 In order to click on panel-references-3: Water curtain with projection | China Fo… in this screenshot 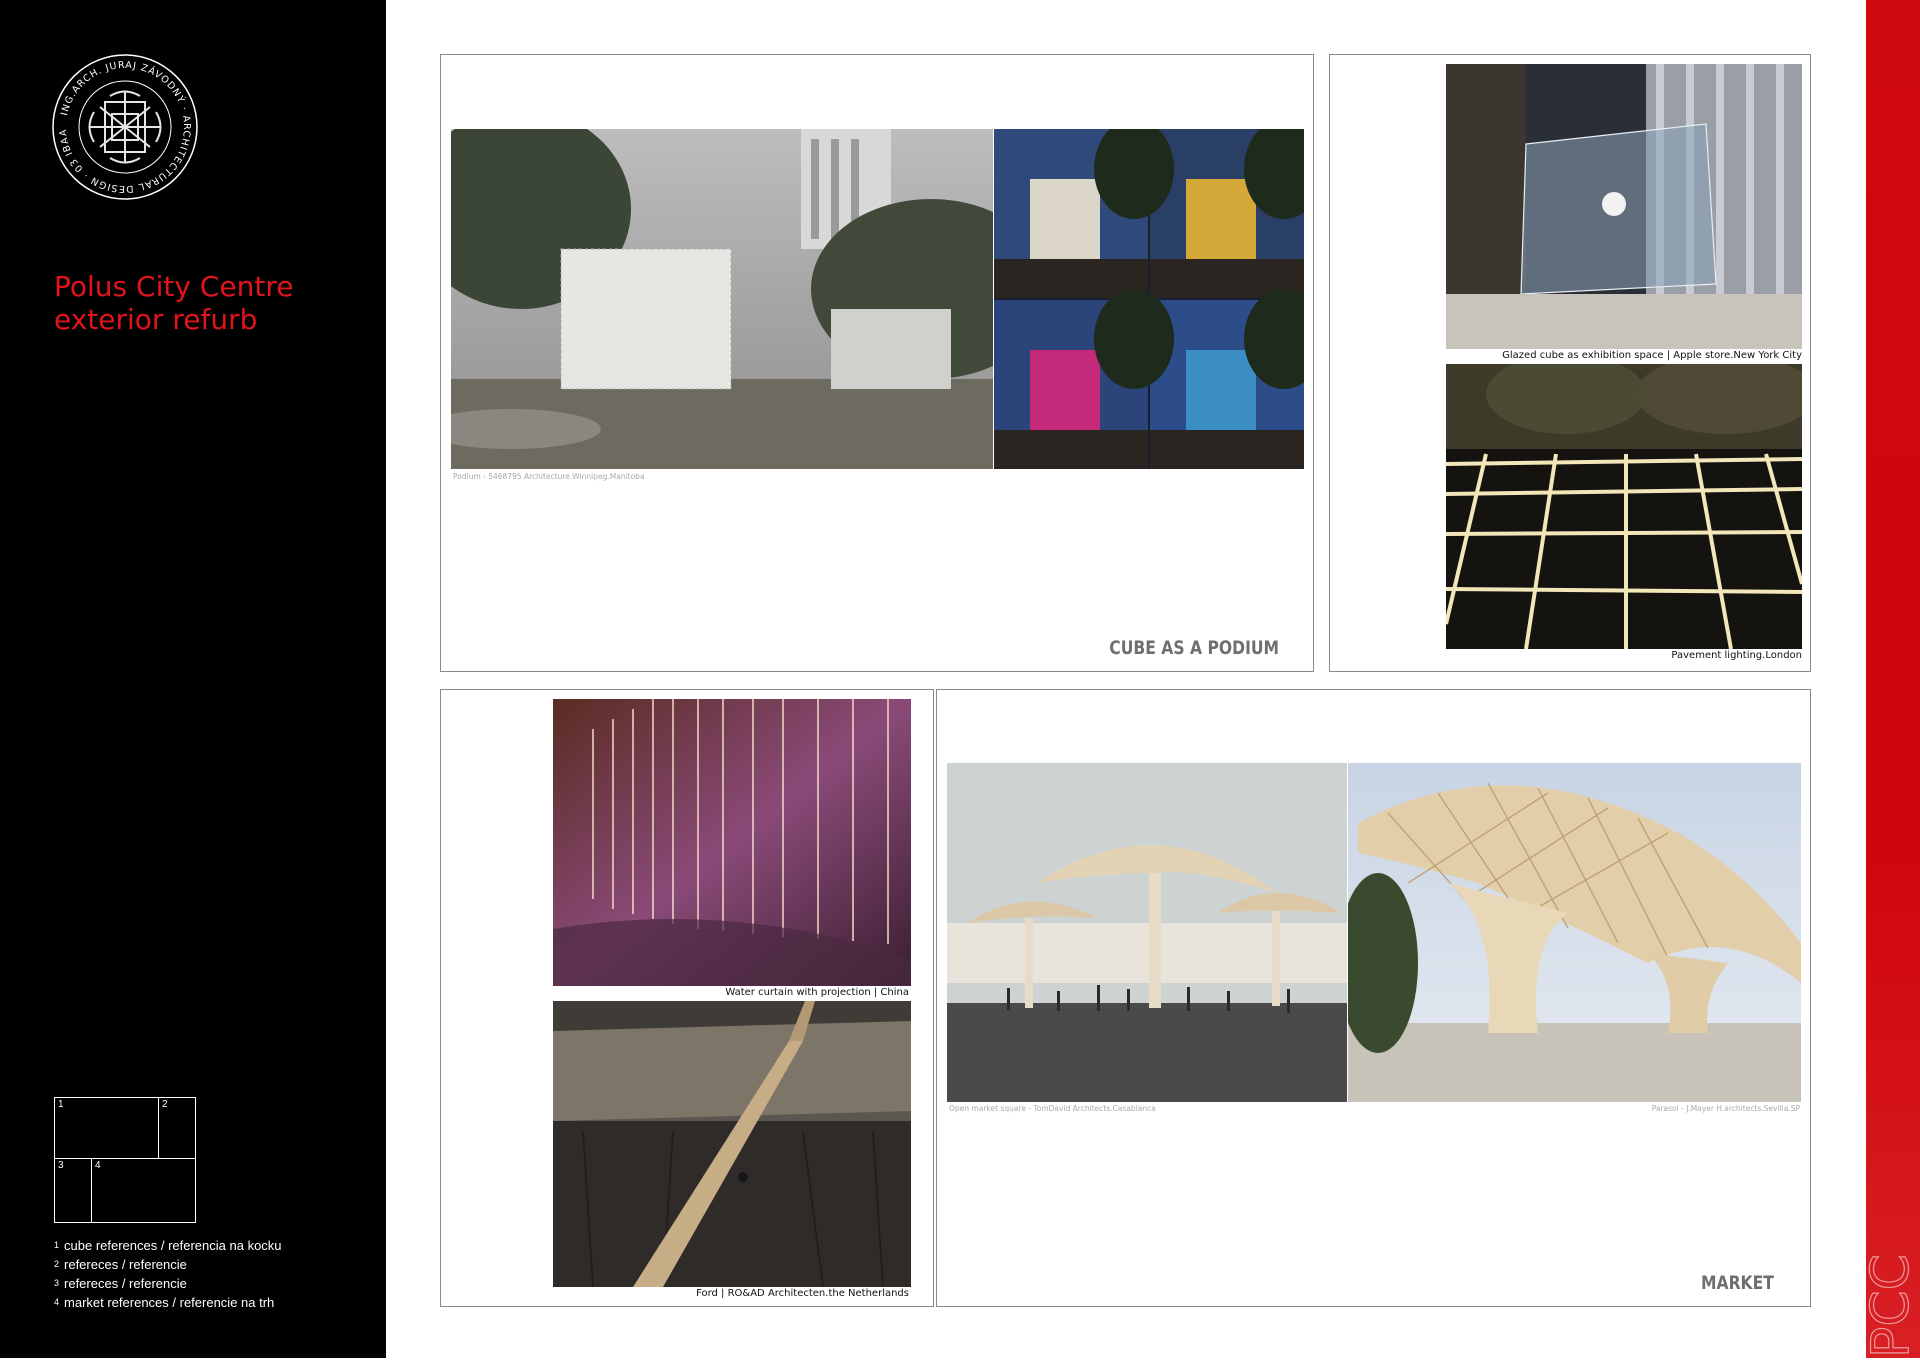, I will do `click(687, 998)`.